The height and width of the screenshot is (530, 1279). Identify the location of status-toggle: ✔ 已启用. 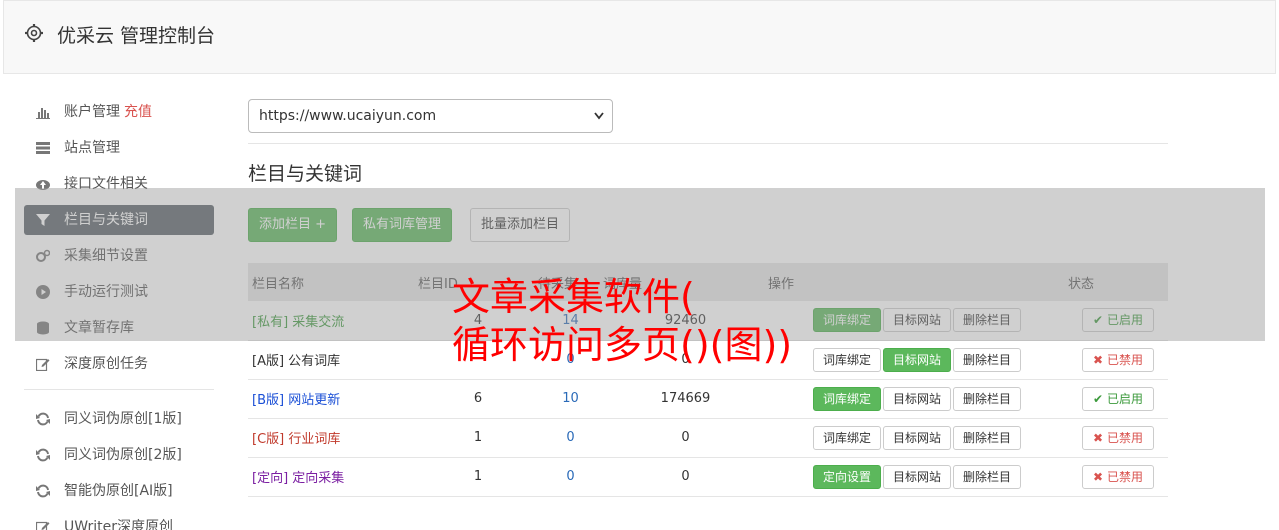
(1118, 398).